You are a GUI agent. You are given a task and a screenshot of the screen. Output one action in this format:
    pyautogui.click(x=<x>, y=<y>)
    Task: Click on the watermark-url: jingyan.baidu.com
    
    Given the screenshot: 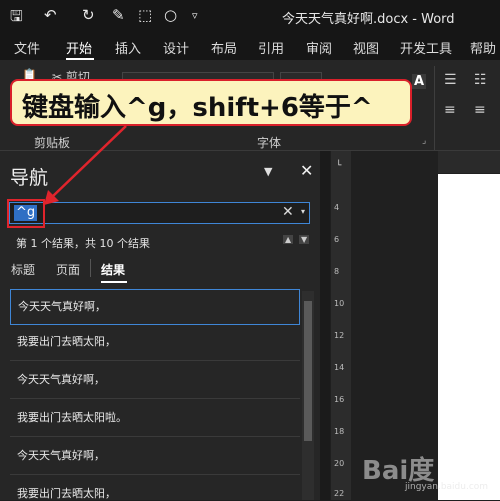 What is the action you would take?
    pyautogui.click(x=447, y=487)
    